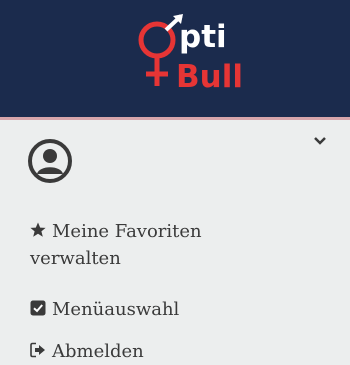 The image size is (350, 365). Describe the element at coordinates (38, 308) in the screenshot. I see `checkbox-checked-icon` at that location.